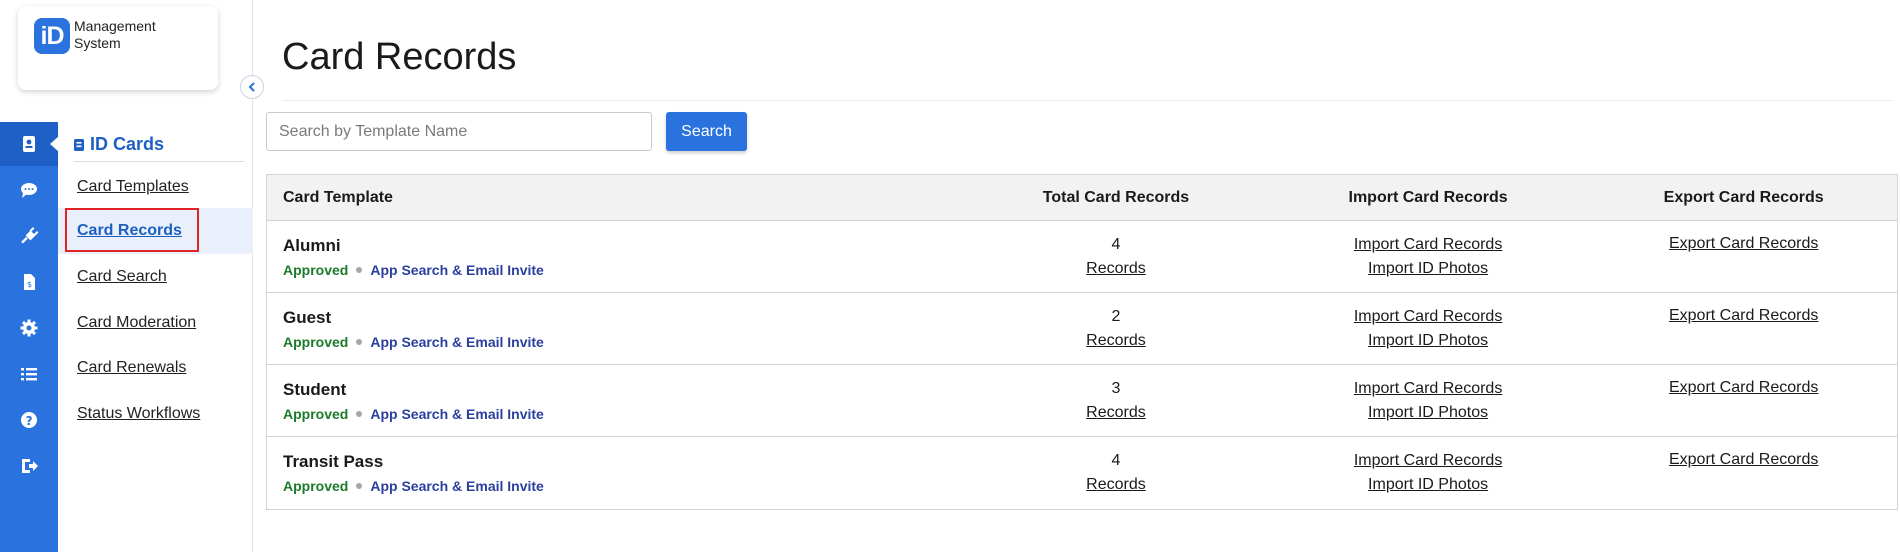 The height and width of the screenshot is (552, 1900). I want to click on sidebar-item-card-search: Card Search, so click(155, 277).